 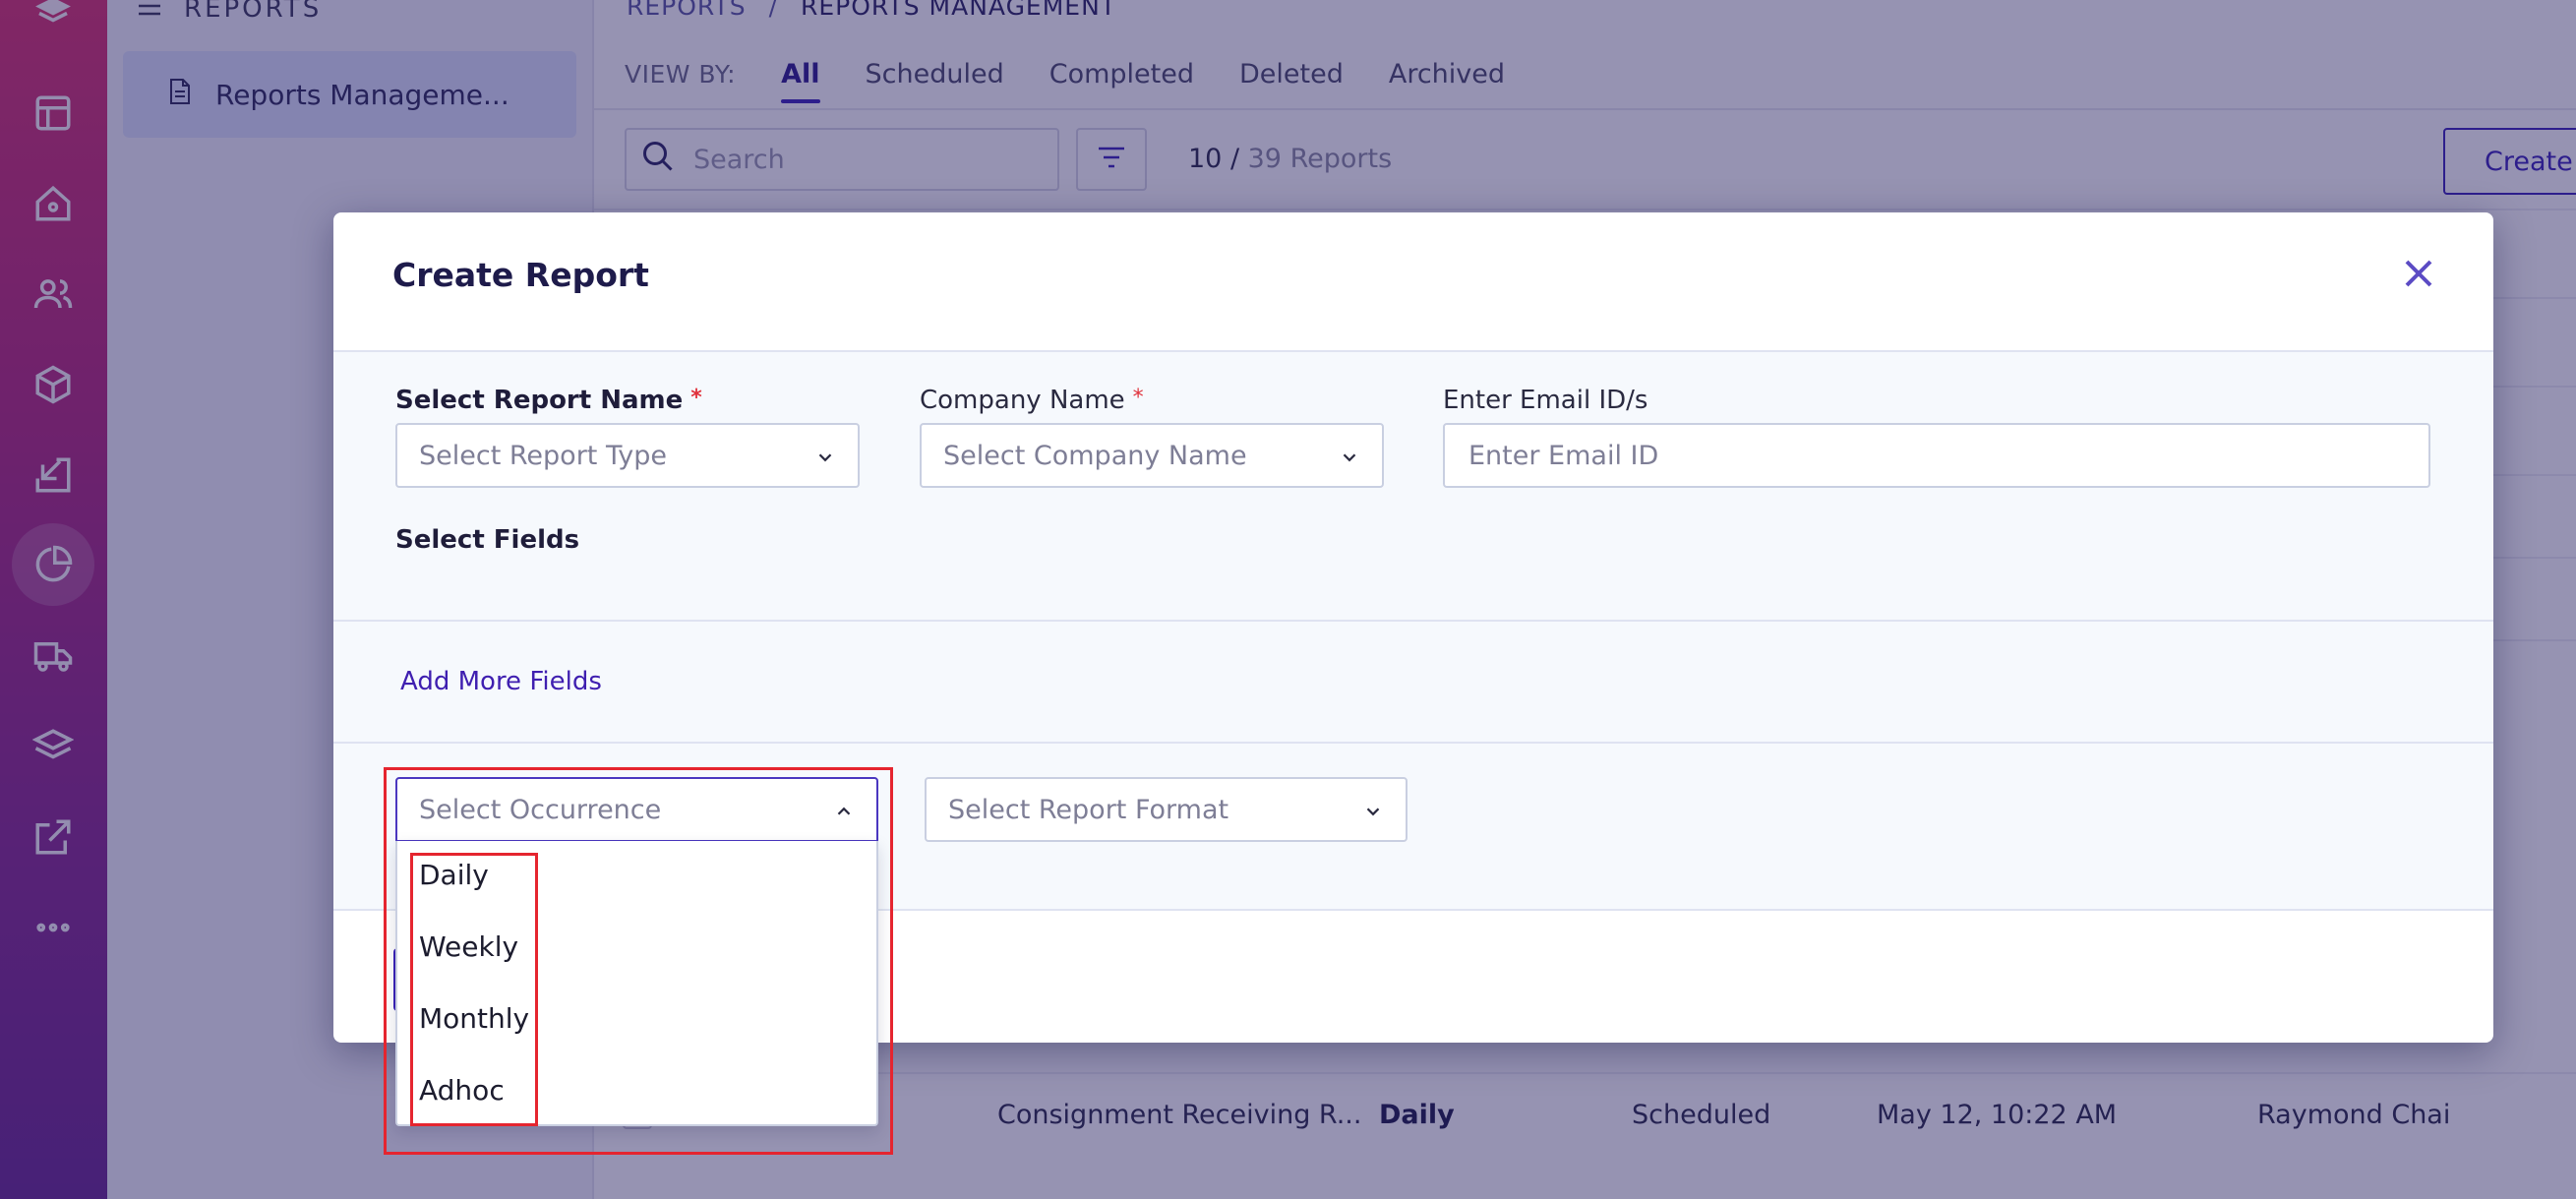 I want to click on report-name-label: Select Report Name *, so click(x=548, y=400).